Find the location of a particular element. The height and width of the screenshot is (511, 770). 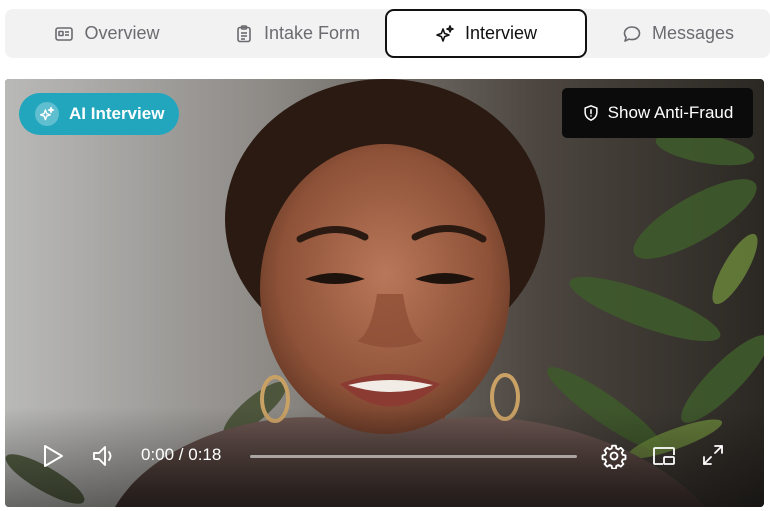

picture-in-picture-button is located at coordinates (664, 456).